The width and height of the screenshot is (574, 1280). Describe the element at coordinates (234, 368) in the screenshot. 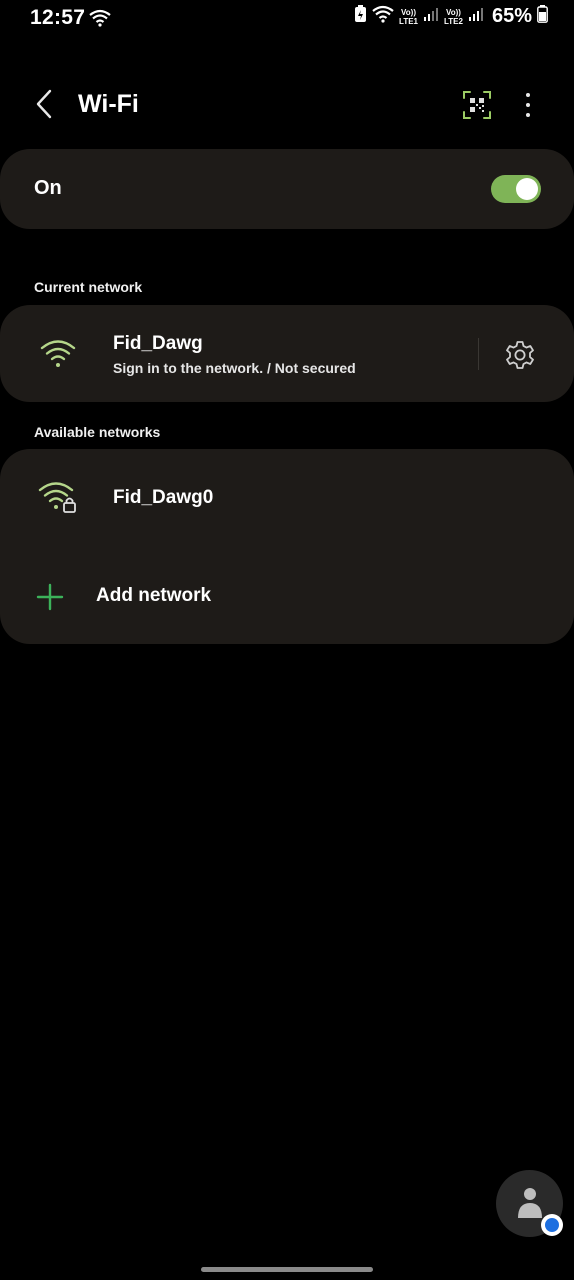

I see `current-network-status: Sign in to the network. / Not secured` at that location.